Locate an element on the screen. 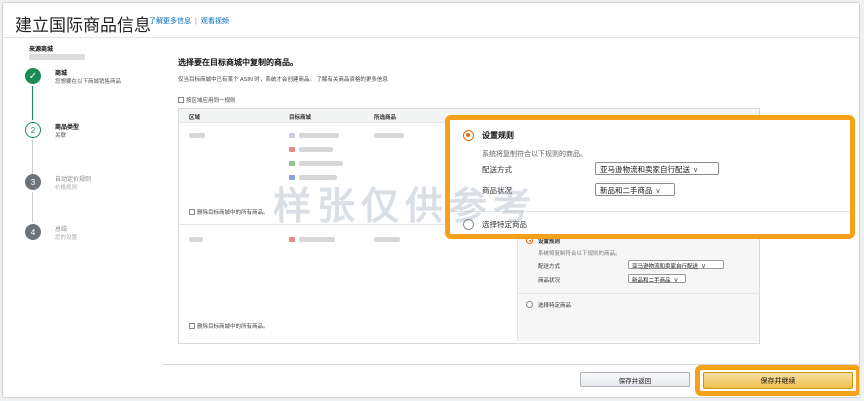 This screenshot has width=864, height=401. step-subtitle: 关联 is located at coordinates (61, 136).